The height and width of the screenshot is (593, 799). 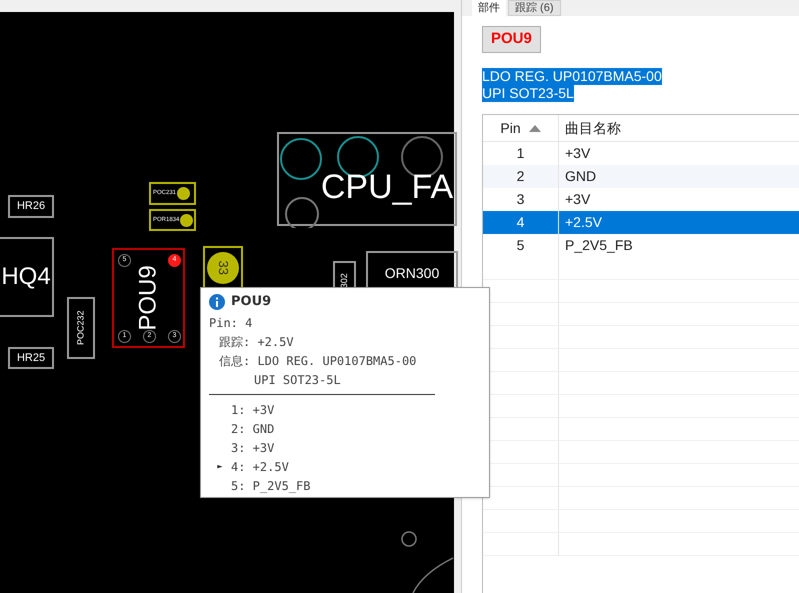 What do you see at coordinates (252, 429) in the screenshot?
I see `pin-entry: 2: GND` at bounding box center [252, 429].